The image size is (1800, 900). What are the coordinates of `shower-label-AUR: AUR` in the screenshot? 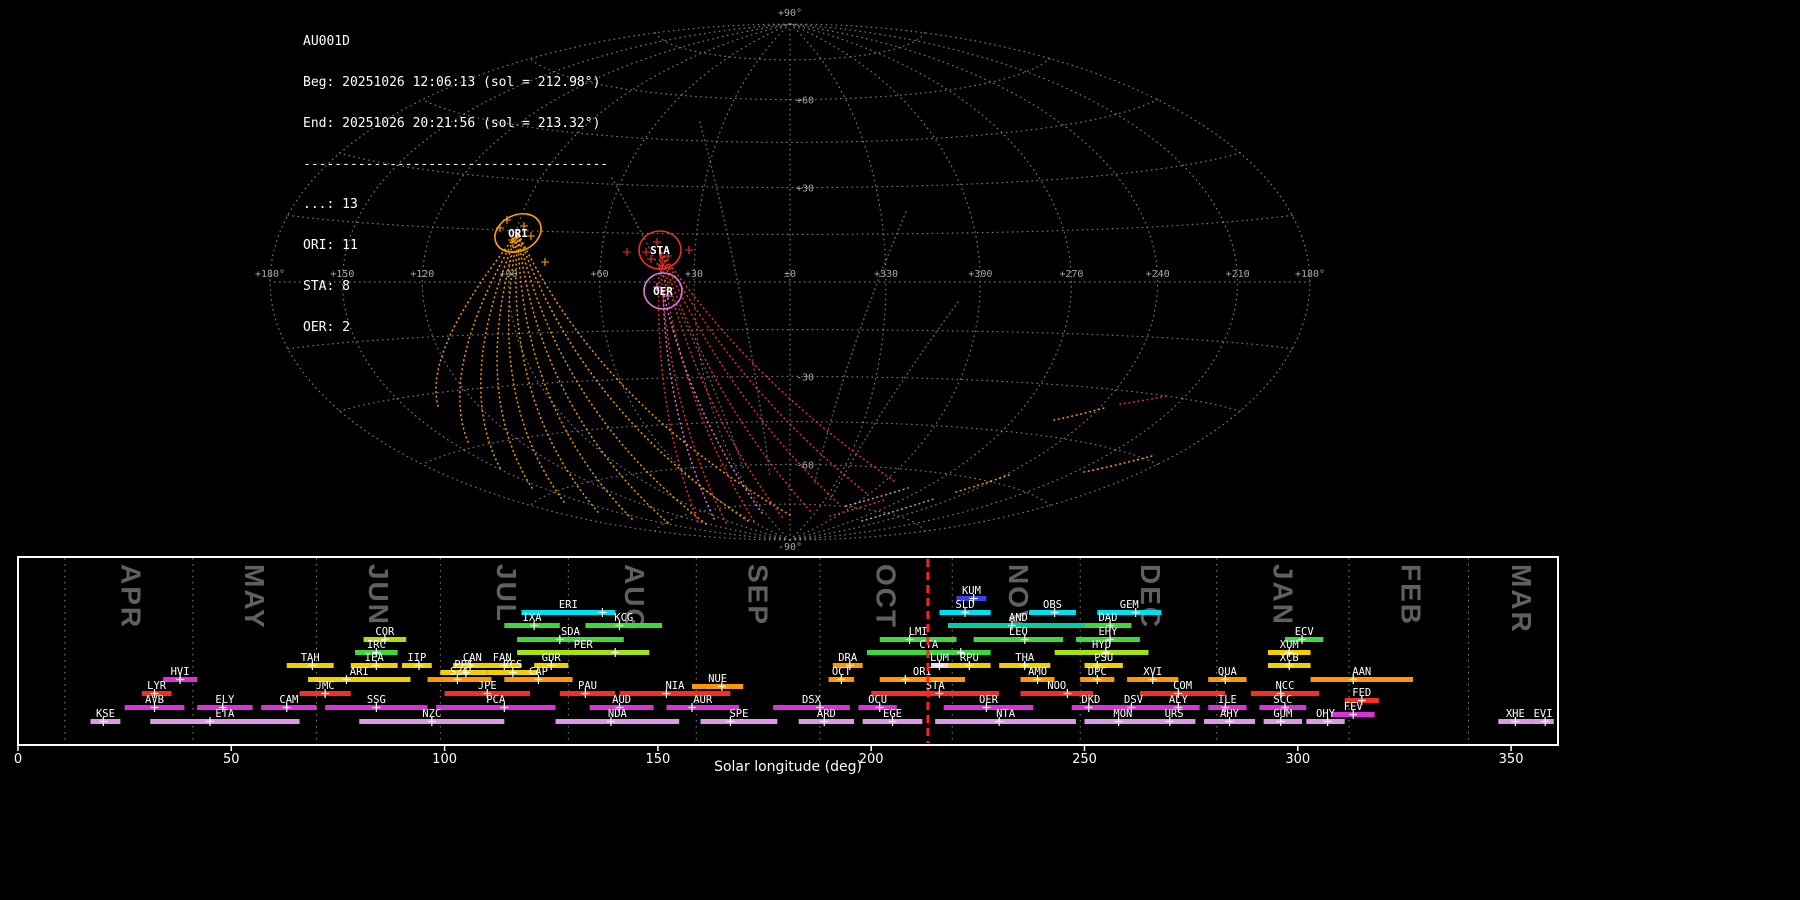 It's located at (703, 700).